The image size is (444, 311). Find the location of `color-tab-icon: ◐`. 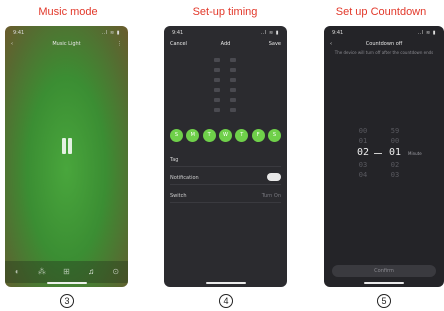

color-tab-icon: ◐ is located at coordinates (17, 272).